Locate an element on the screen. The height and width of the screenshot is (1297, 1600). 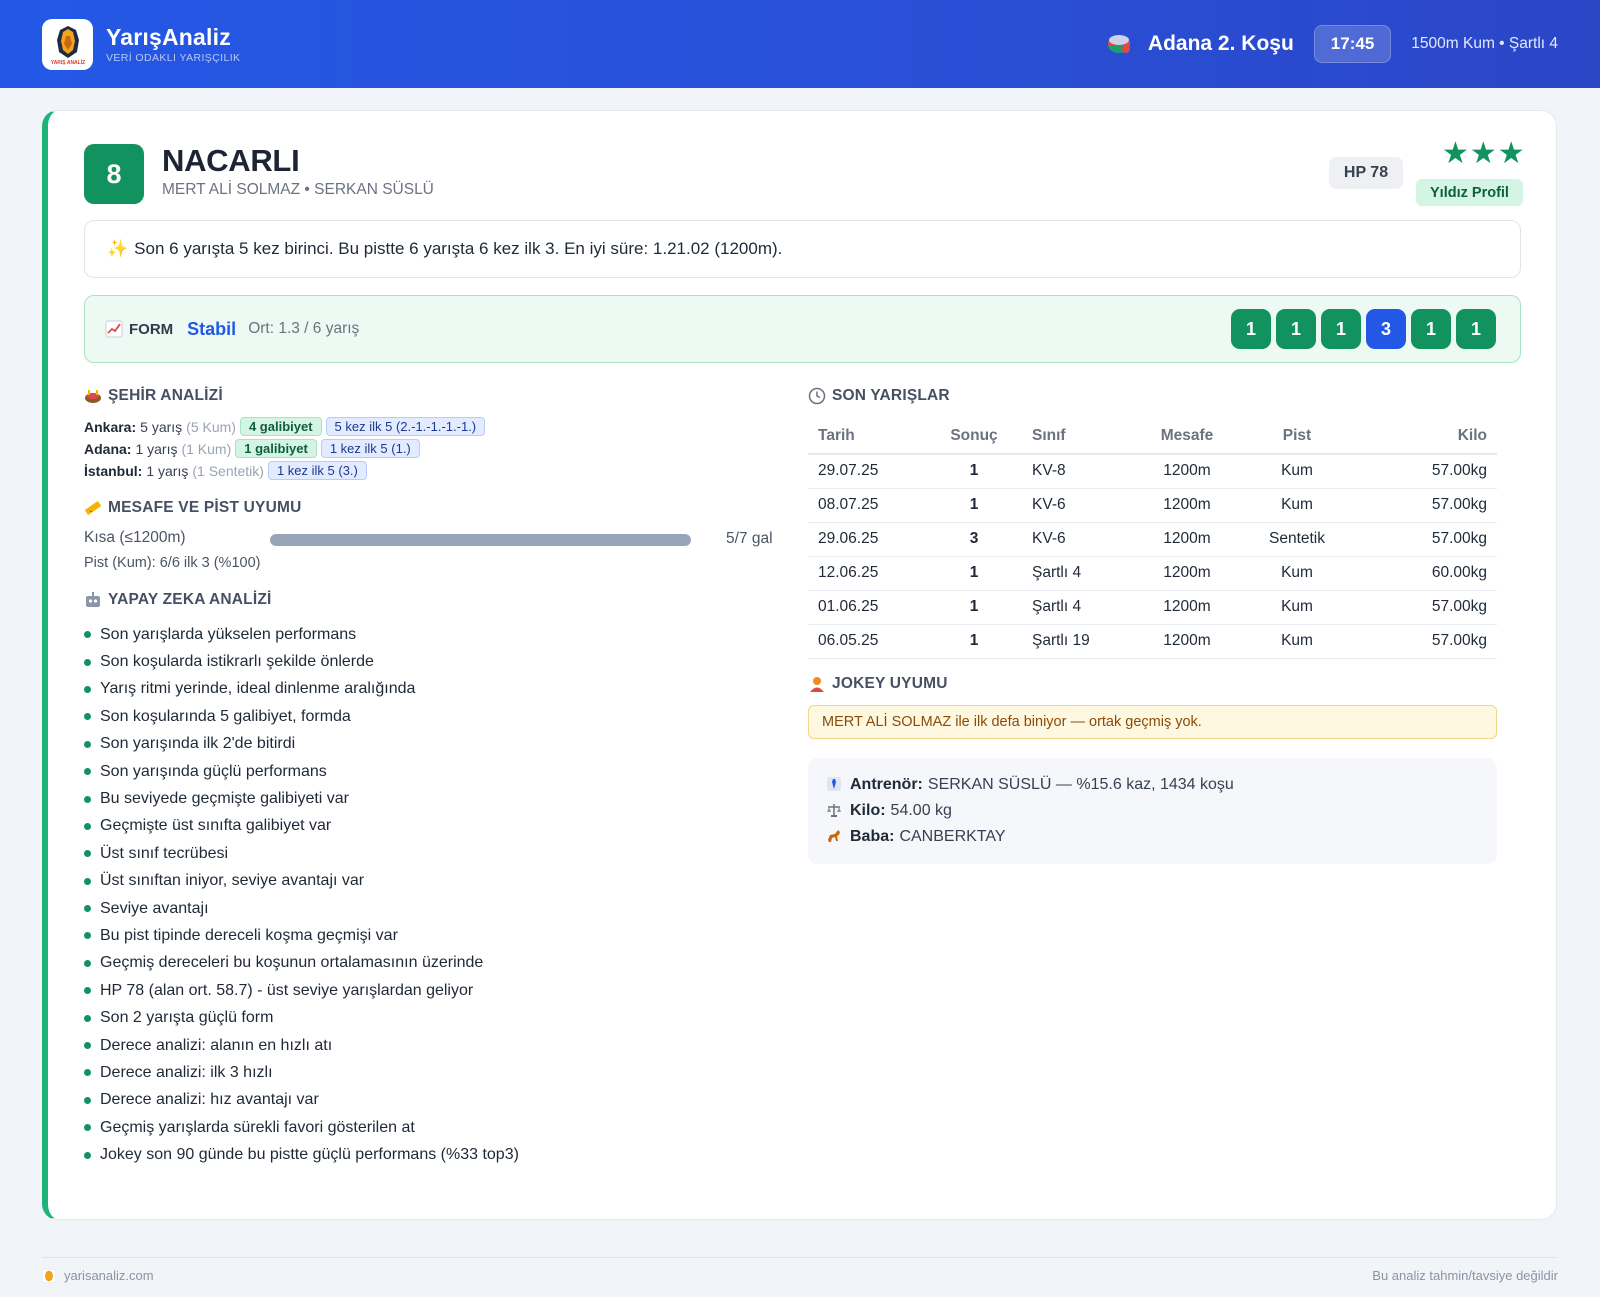
table-cell: Şartlı 19 is located at coordinates (1077, 641).